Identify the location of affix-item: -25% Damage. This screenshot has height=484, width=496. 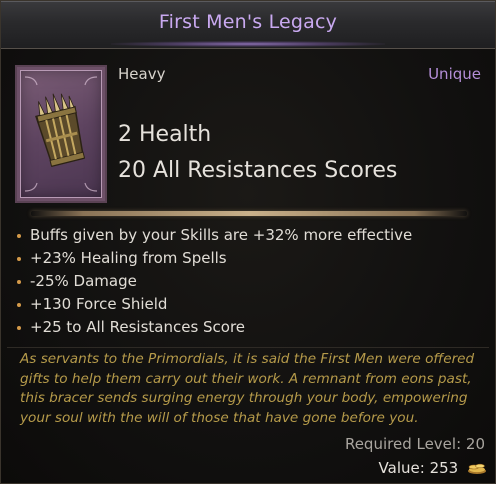
(214, 283).